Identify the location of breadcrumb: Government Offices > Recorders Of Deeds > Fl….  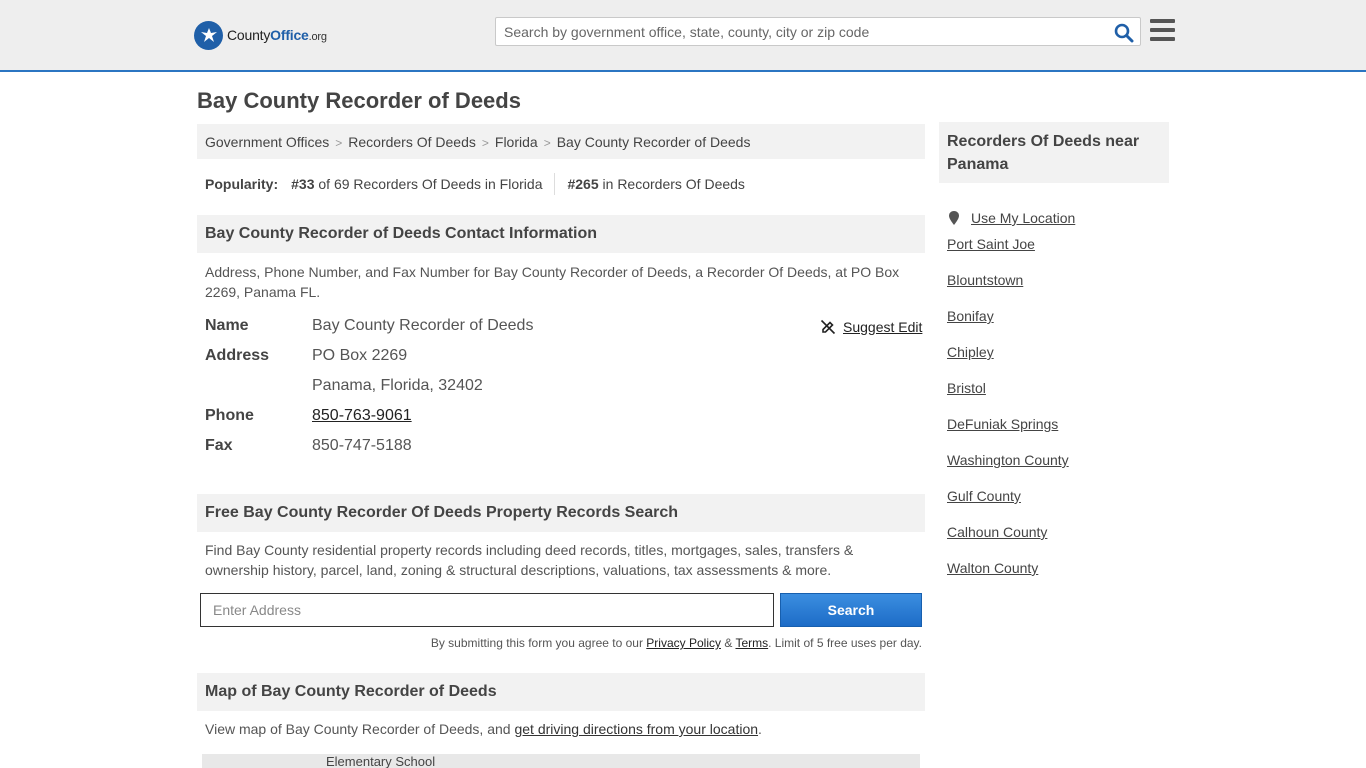
(561, 141).